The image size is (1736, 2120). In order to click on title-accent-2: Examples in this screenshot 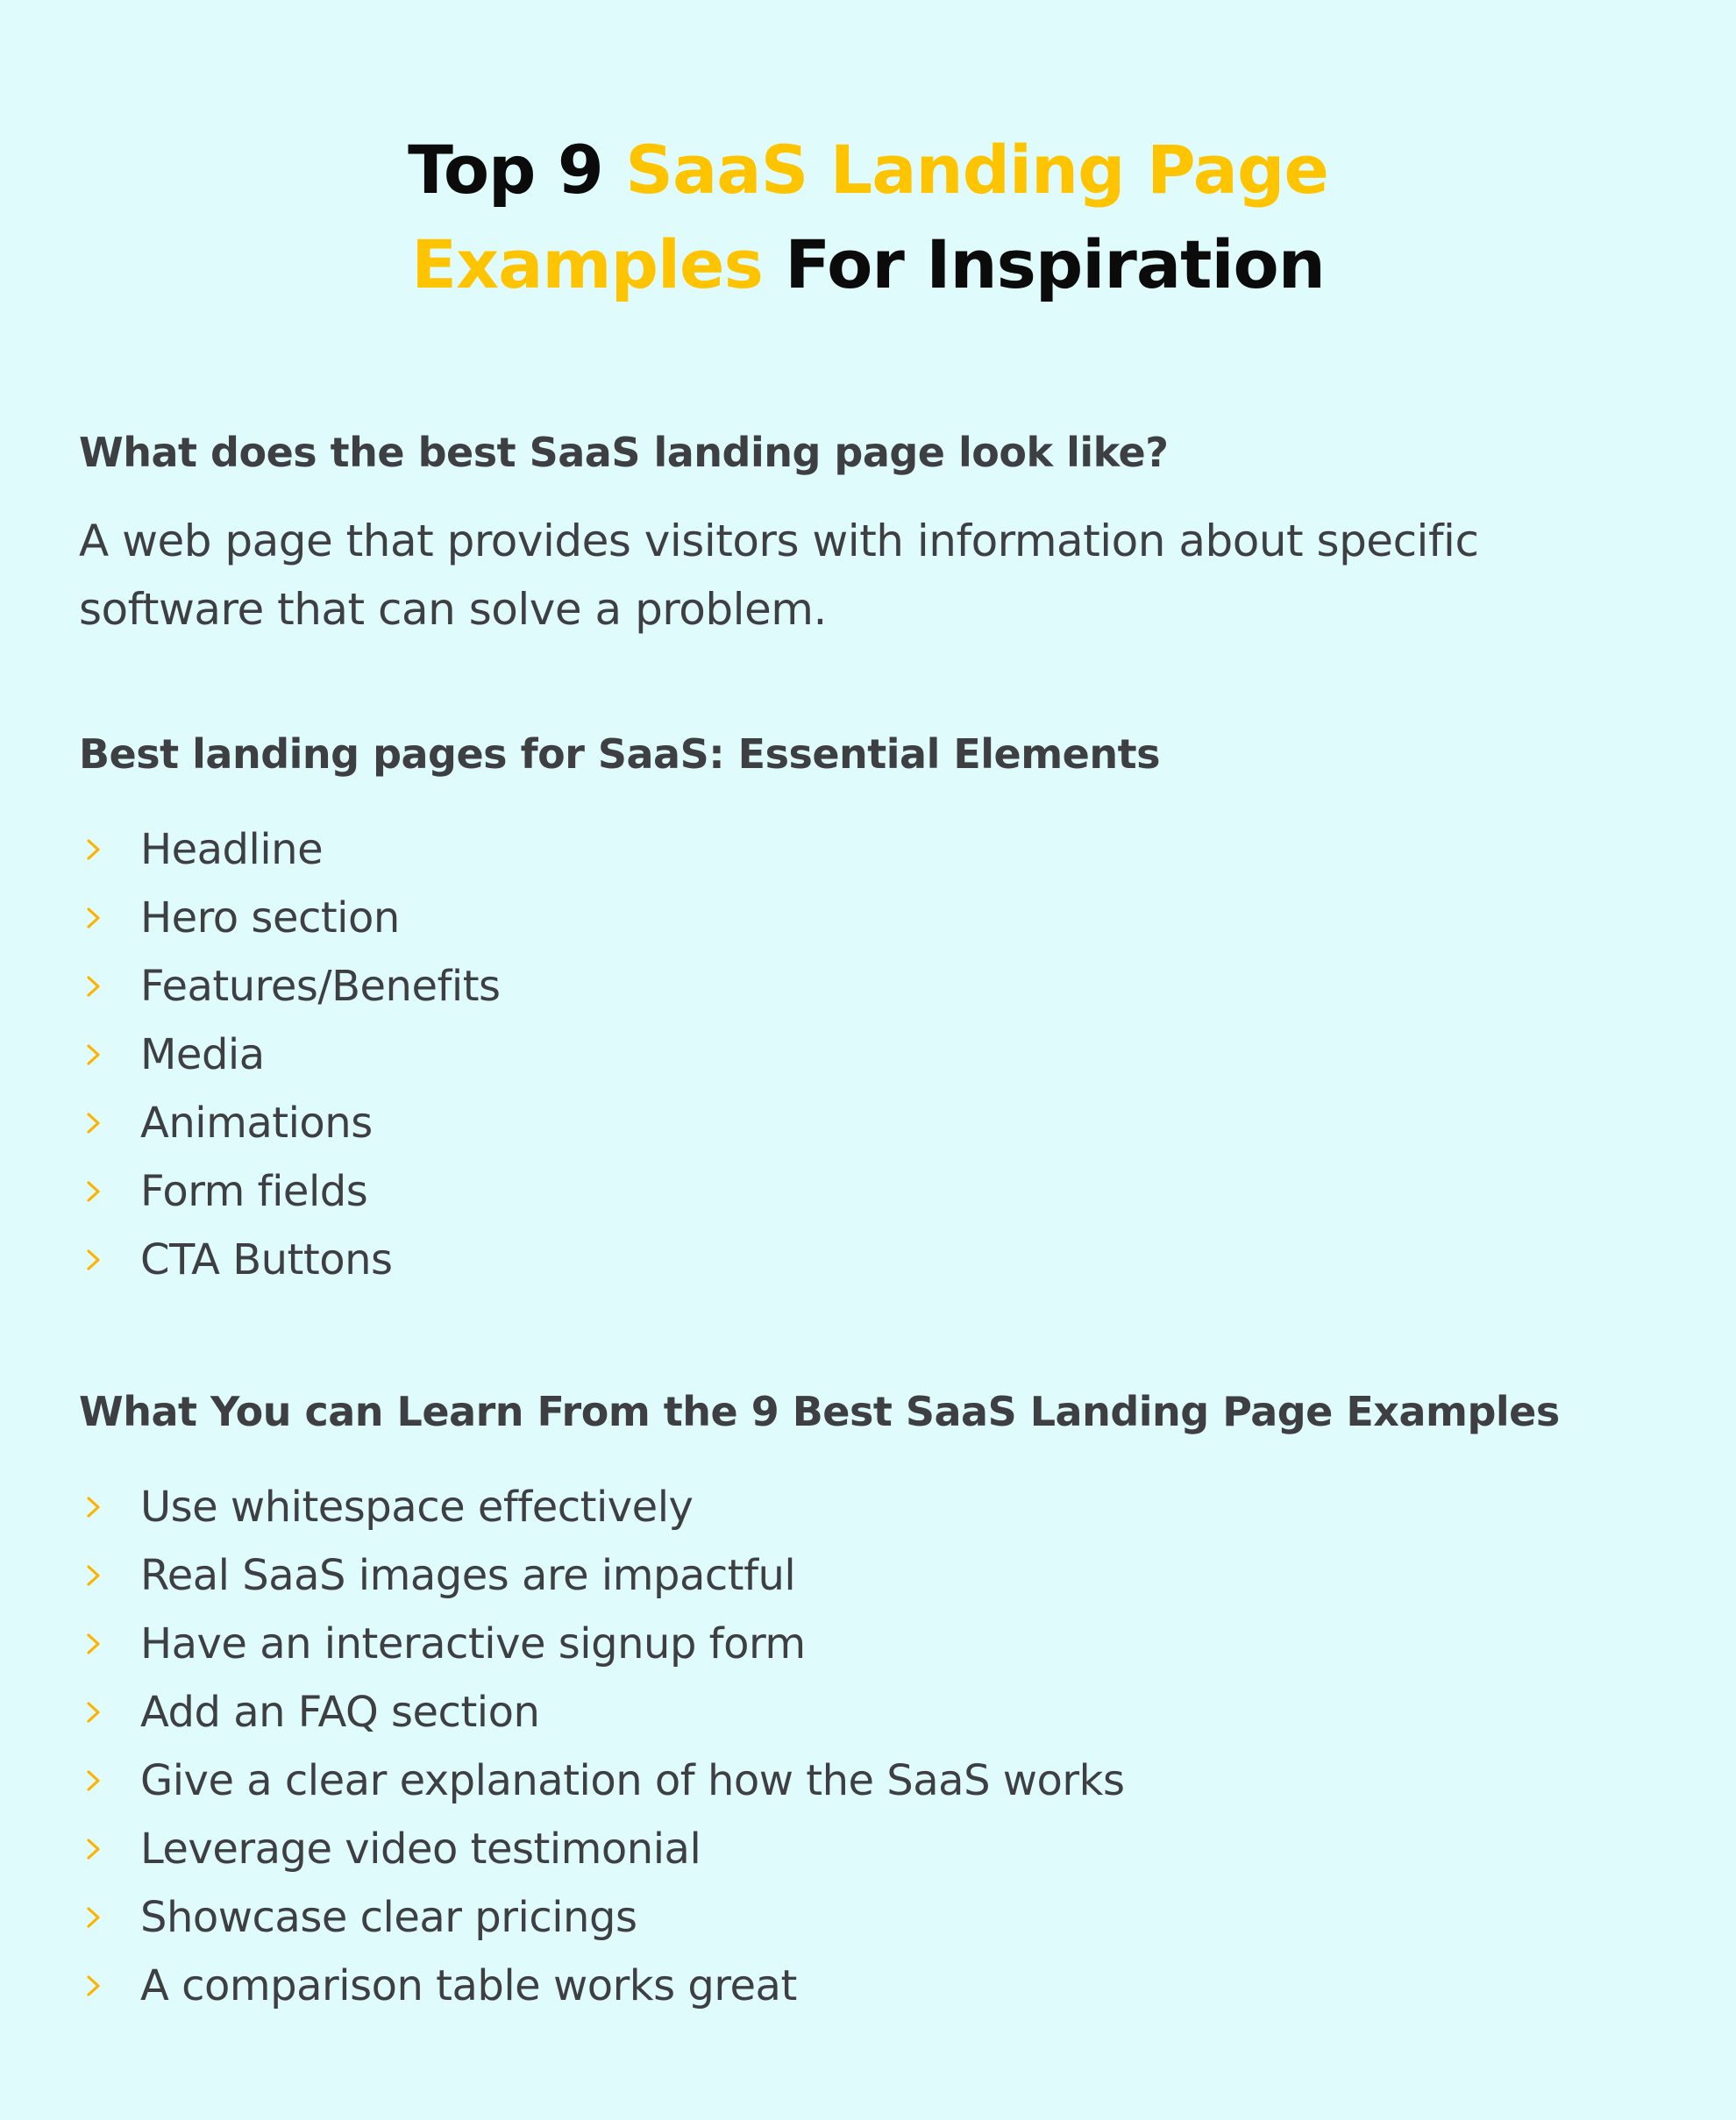, I will do `click(587, 264)`.